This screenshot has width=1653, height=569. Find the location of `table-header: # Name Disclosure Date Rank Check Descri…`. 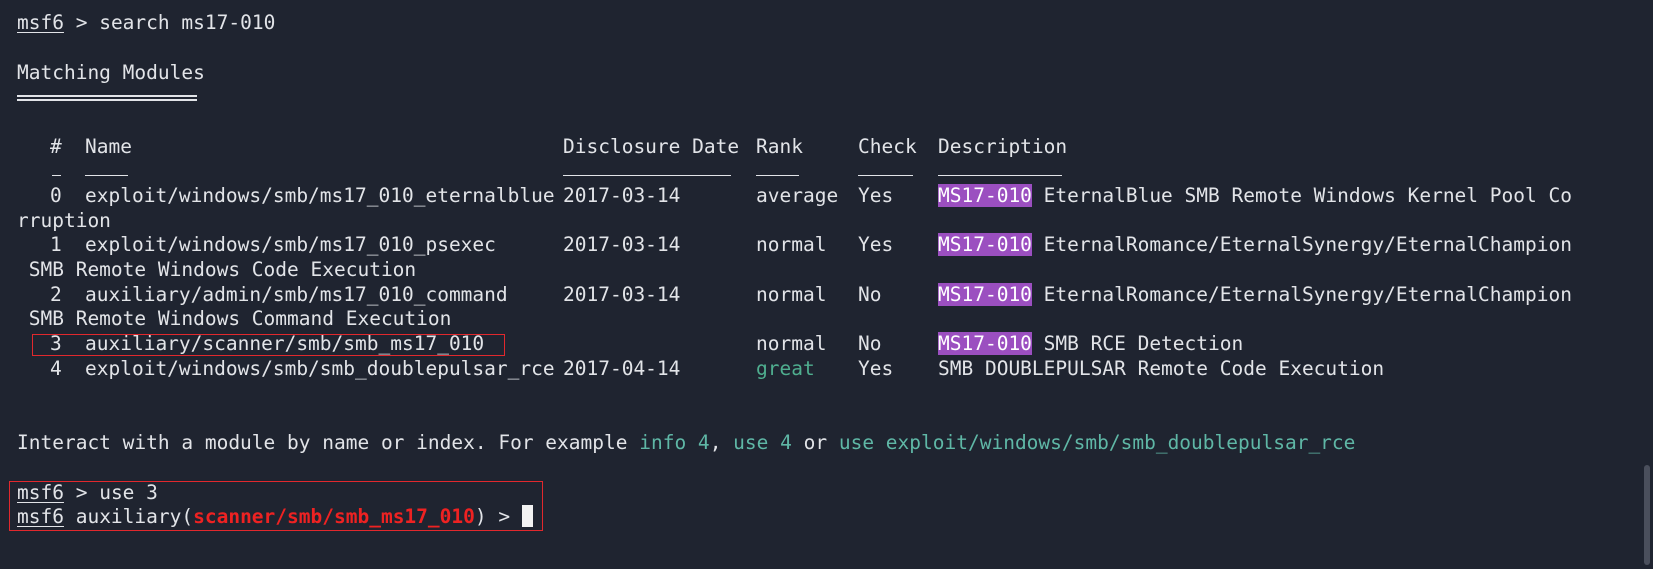

table-header: # Name Disclosure Date Rank Check Descri… is located at coordinates (817, 147).